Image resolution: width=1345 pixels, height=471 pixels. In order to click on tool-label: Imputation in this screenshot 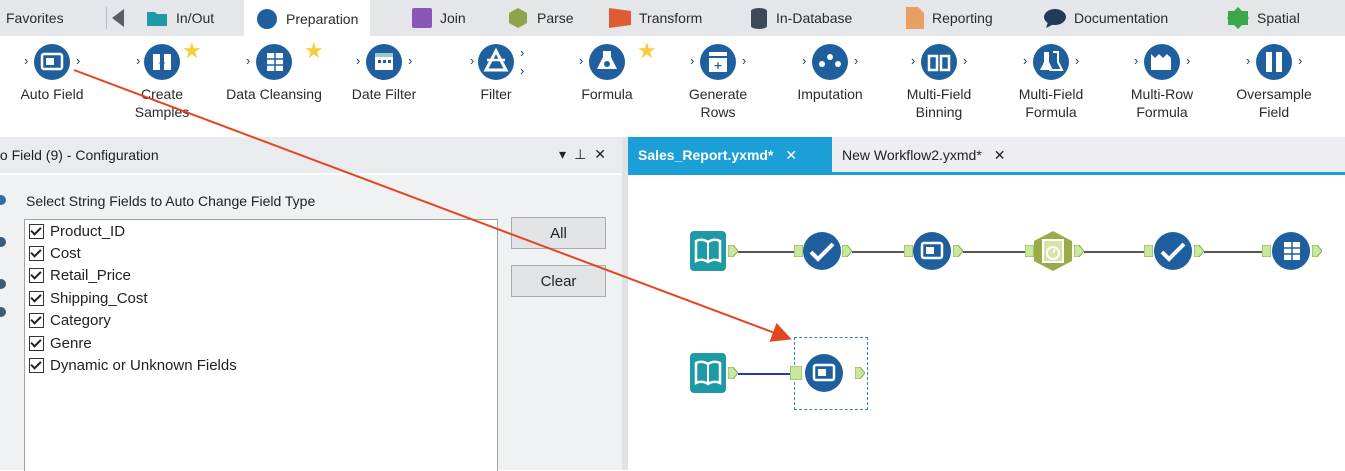, I will do `click(830, 94)`.